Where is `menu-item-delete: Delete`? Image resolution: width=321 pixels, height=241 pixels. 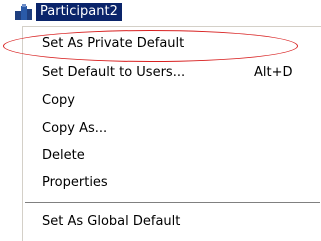 menu-item-delete: Delete is located at coordinates (172, 156).